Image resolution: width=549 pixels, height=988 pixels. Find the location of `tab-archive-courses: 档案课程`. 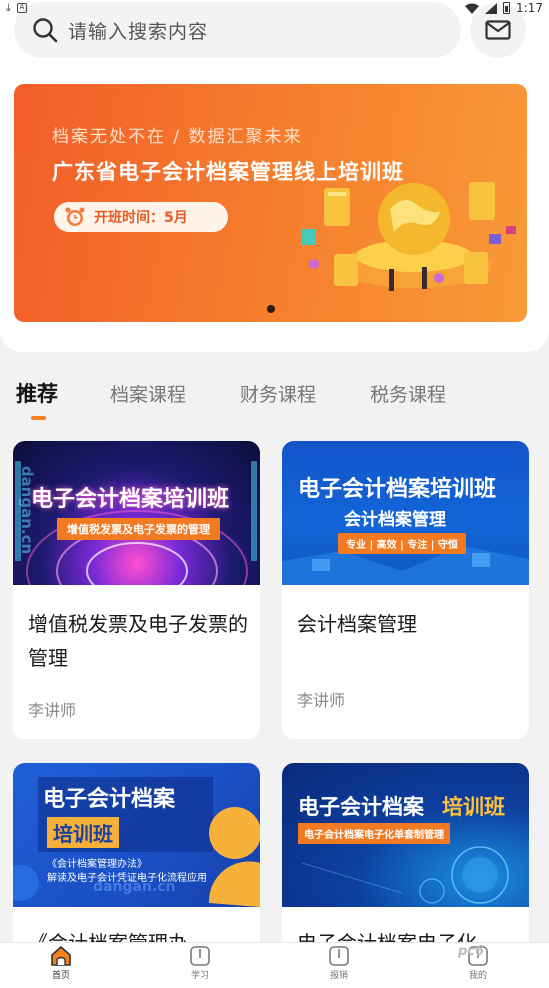

tab-archive-courses: 档案课程 is located at coordinates (148, 393).